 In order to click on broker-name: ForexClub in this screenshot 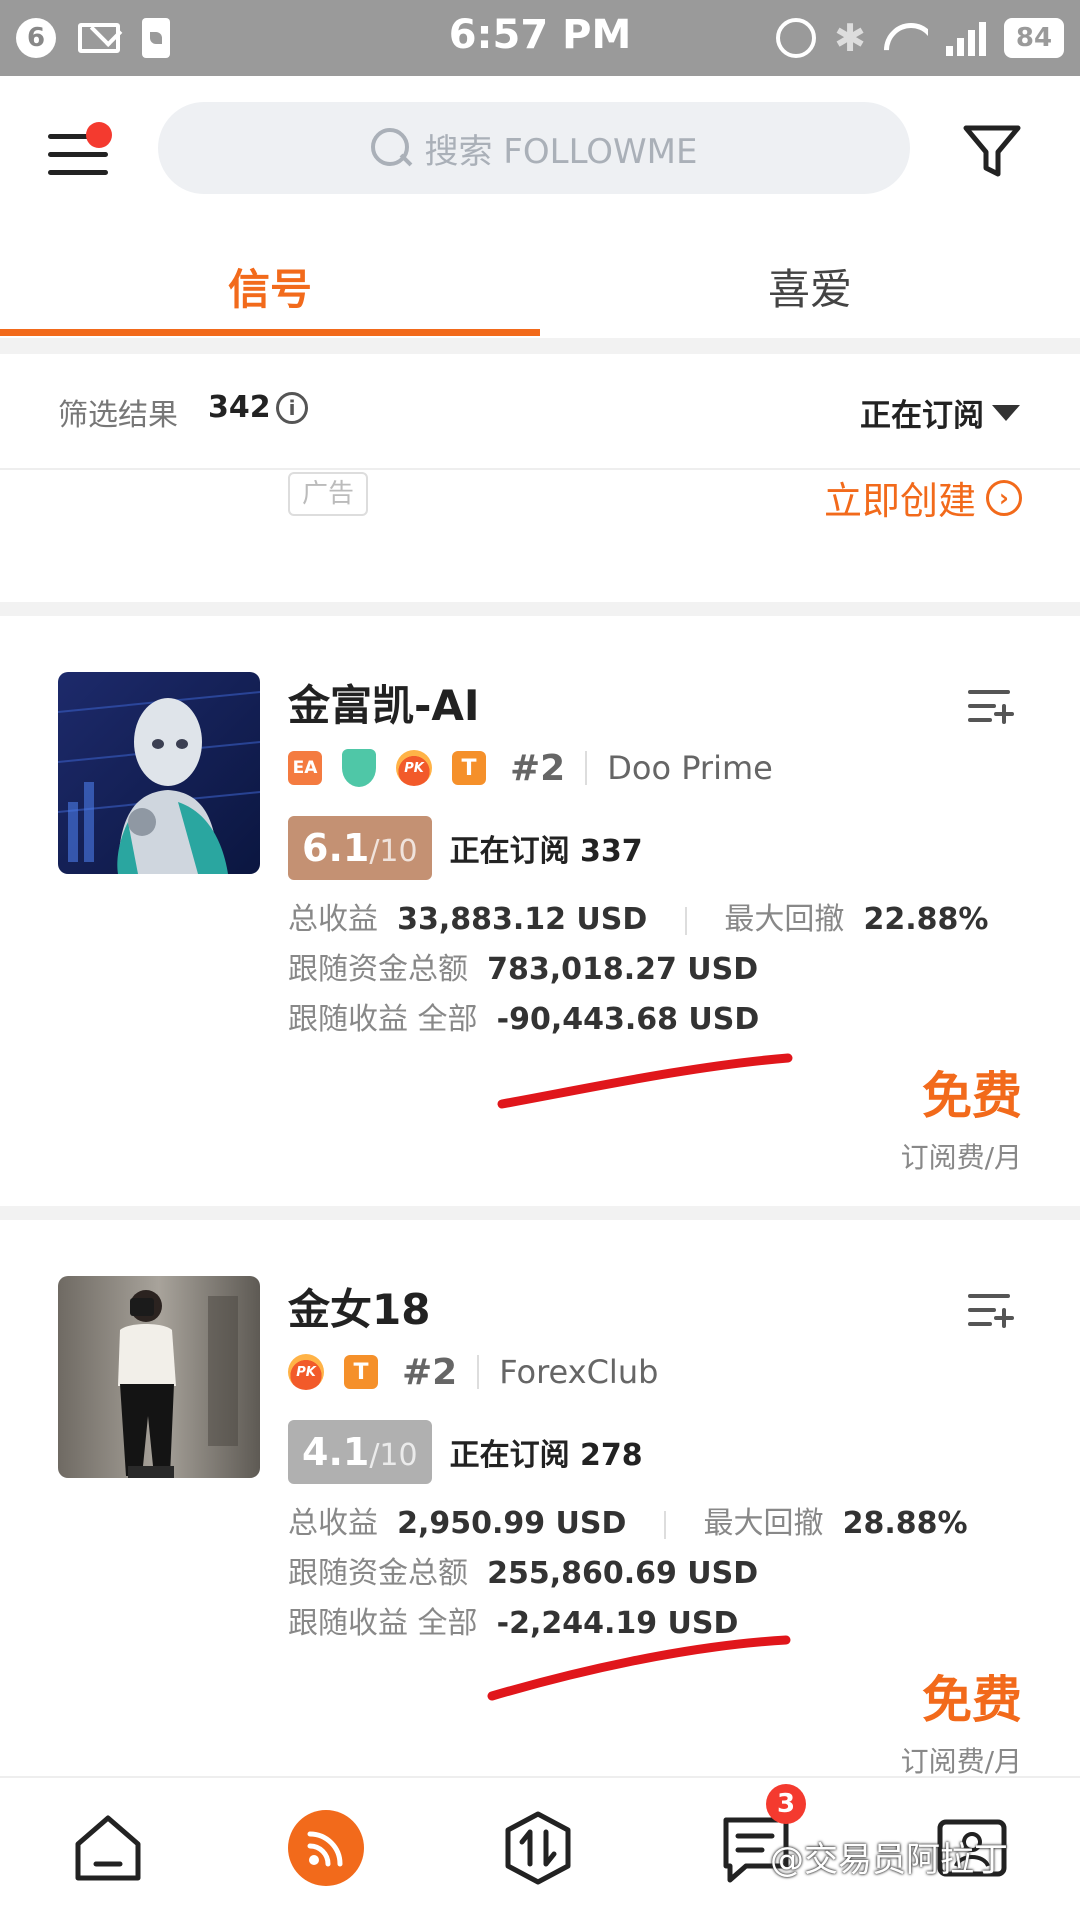, I will do `click(579, 1372)`.